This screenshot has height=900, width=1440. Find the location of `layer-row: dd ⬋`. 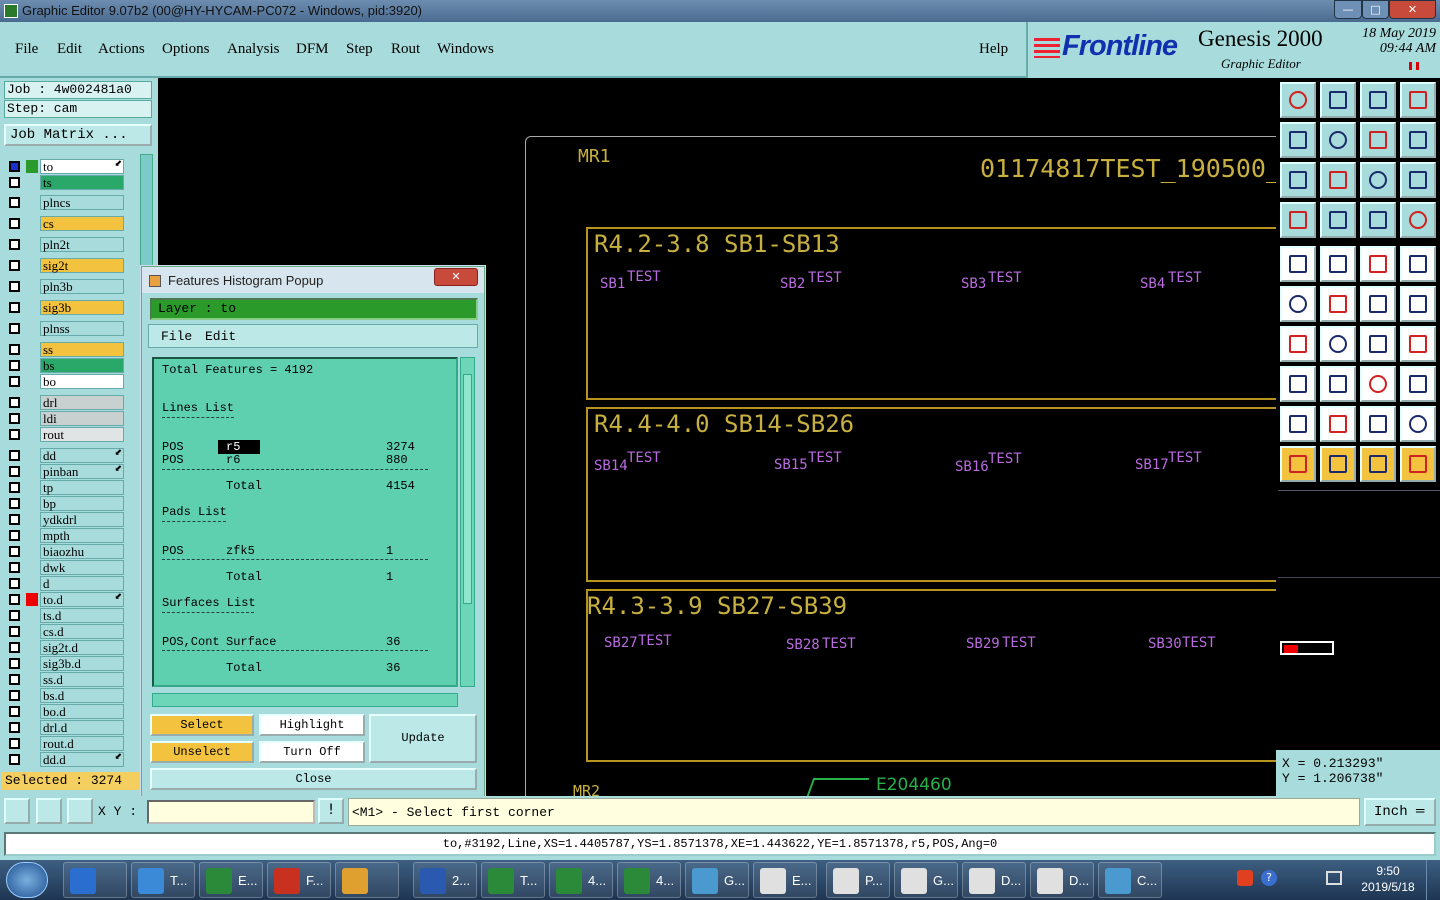

layer-row: dd ⬋ is located at coordinates (65, 455).